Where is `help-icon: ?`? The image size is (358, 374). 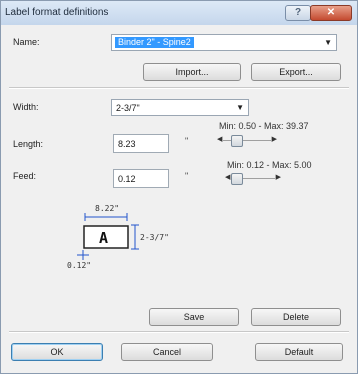
help-icon: ? is located at coordinates (298, 12).